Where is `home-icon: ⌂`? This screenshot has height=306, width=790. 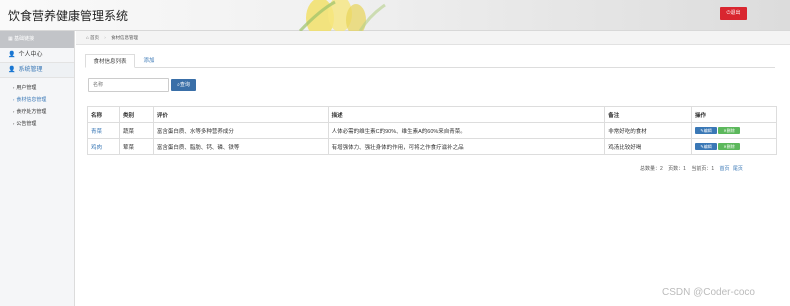 home-icon: ⌂ is located at coordinates (87, 37).